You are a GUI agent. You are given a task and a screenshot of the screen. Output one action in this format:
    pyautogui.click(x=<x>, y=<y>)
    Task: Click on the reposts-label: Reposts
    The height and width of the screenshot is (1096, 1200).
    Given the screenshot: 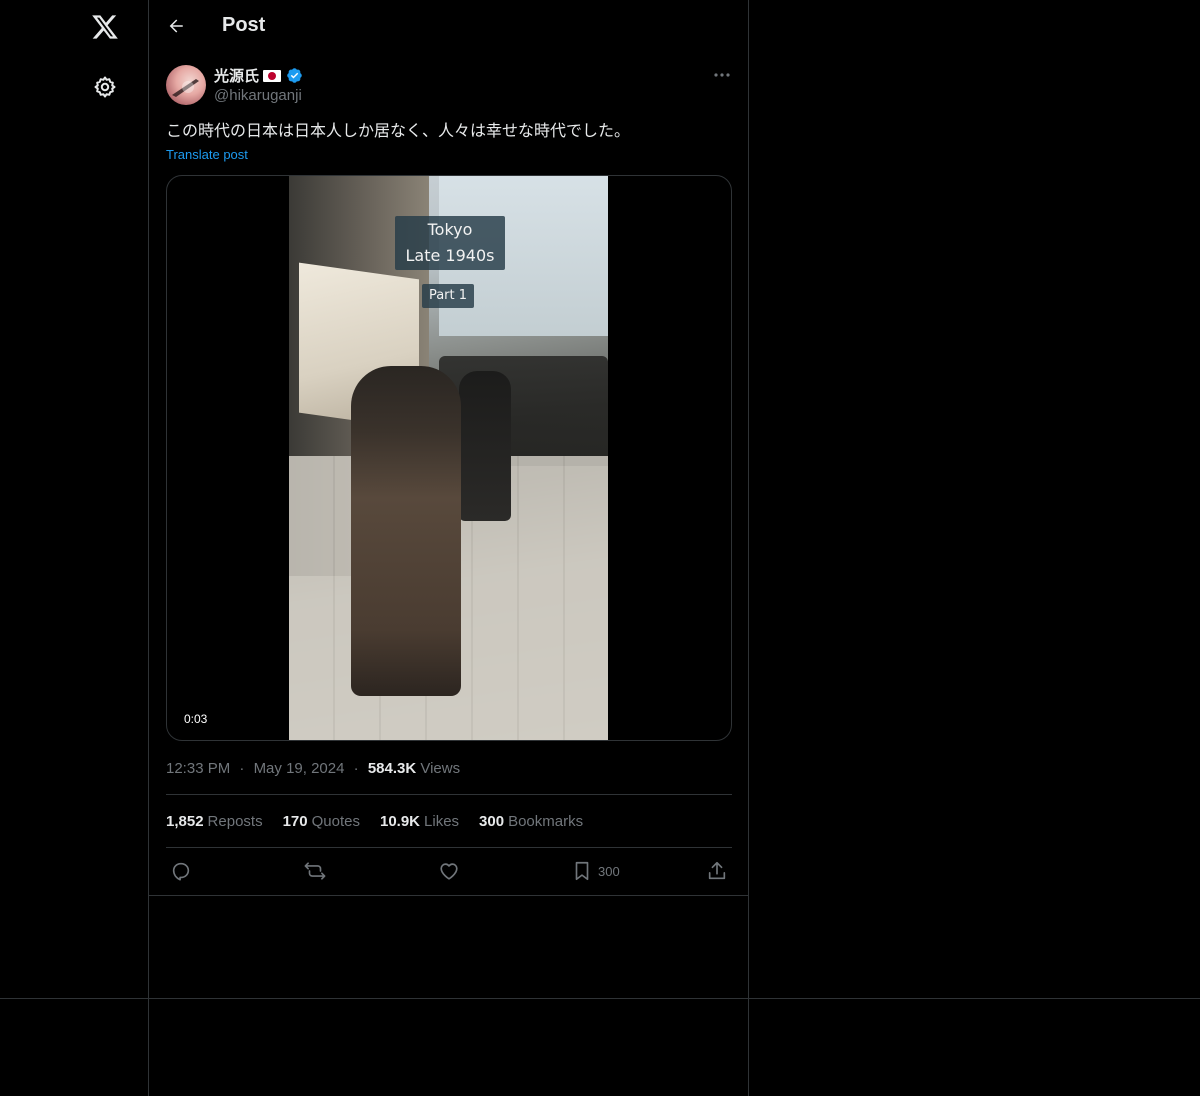 What is the action you would take?
    pyautogui.click(x=235, y=821)
    